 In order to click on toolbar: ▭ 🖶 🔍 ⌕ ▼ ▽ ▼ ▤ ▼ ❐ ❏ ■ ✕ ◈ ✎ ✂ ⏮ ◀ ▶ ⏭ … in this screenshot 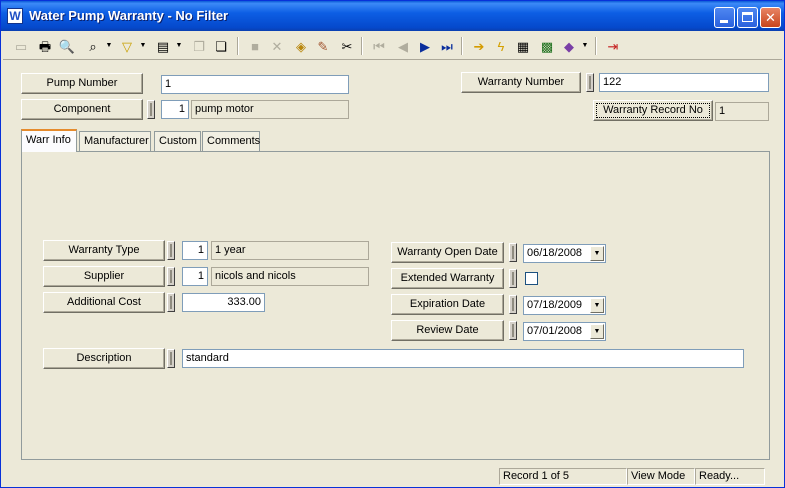, I will do `click(392, 46)`.